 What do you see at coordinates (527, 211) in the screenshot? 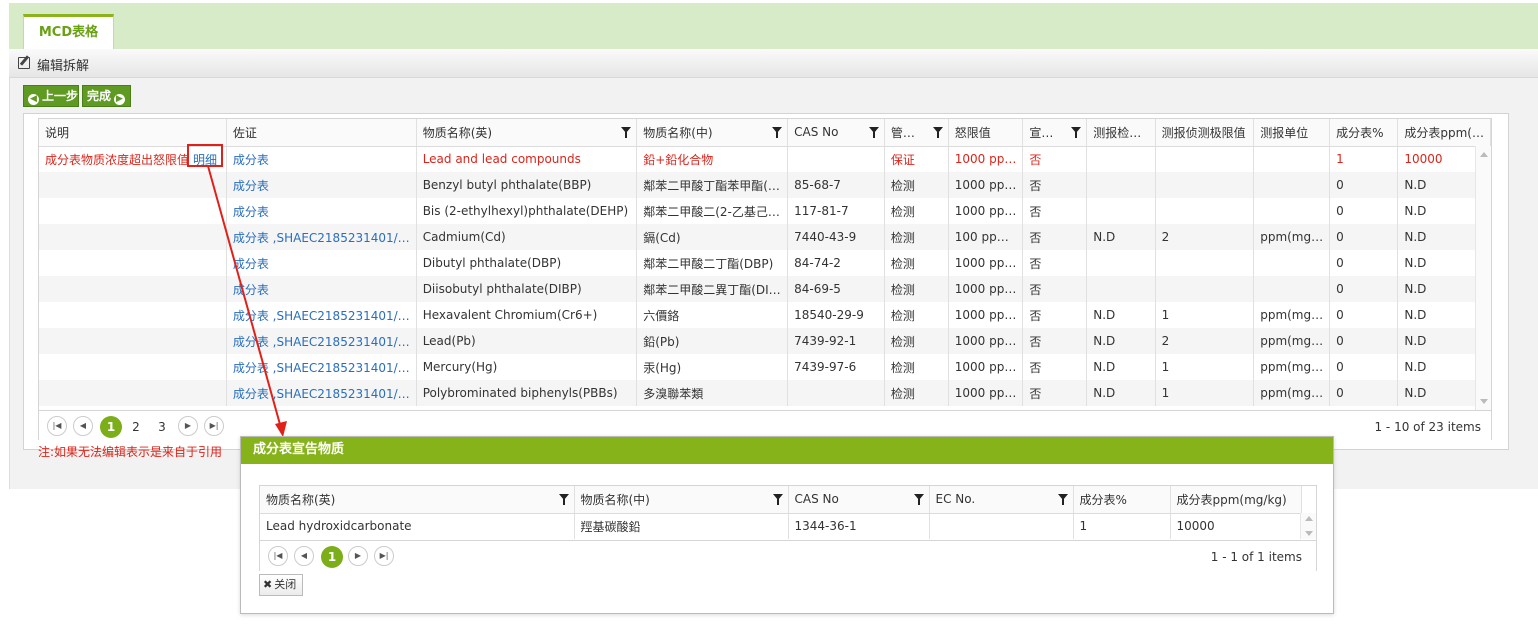
I see `cell: Bis (2-ethylhexyl)phthalate(DEHP)` at bounding box center [527, 211].